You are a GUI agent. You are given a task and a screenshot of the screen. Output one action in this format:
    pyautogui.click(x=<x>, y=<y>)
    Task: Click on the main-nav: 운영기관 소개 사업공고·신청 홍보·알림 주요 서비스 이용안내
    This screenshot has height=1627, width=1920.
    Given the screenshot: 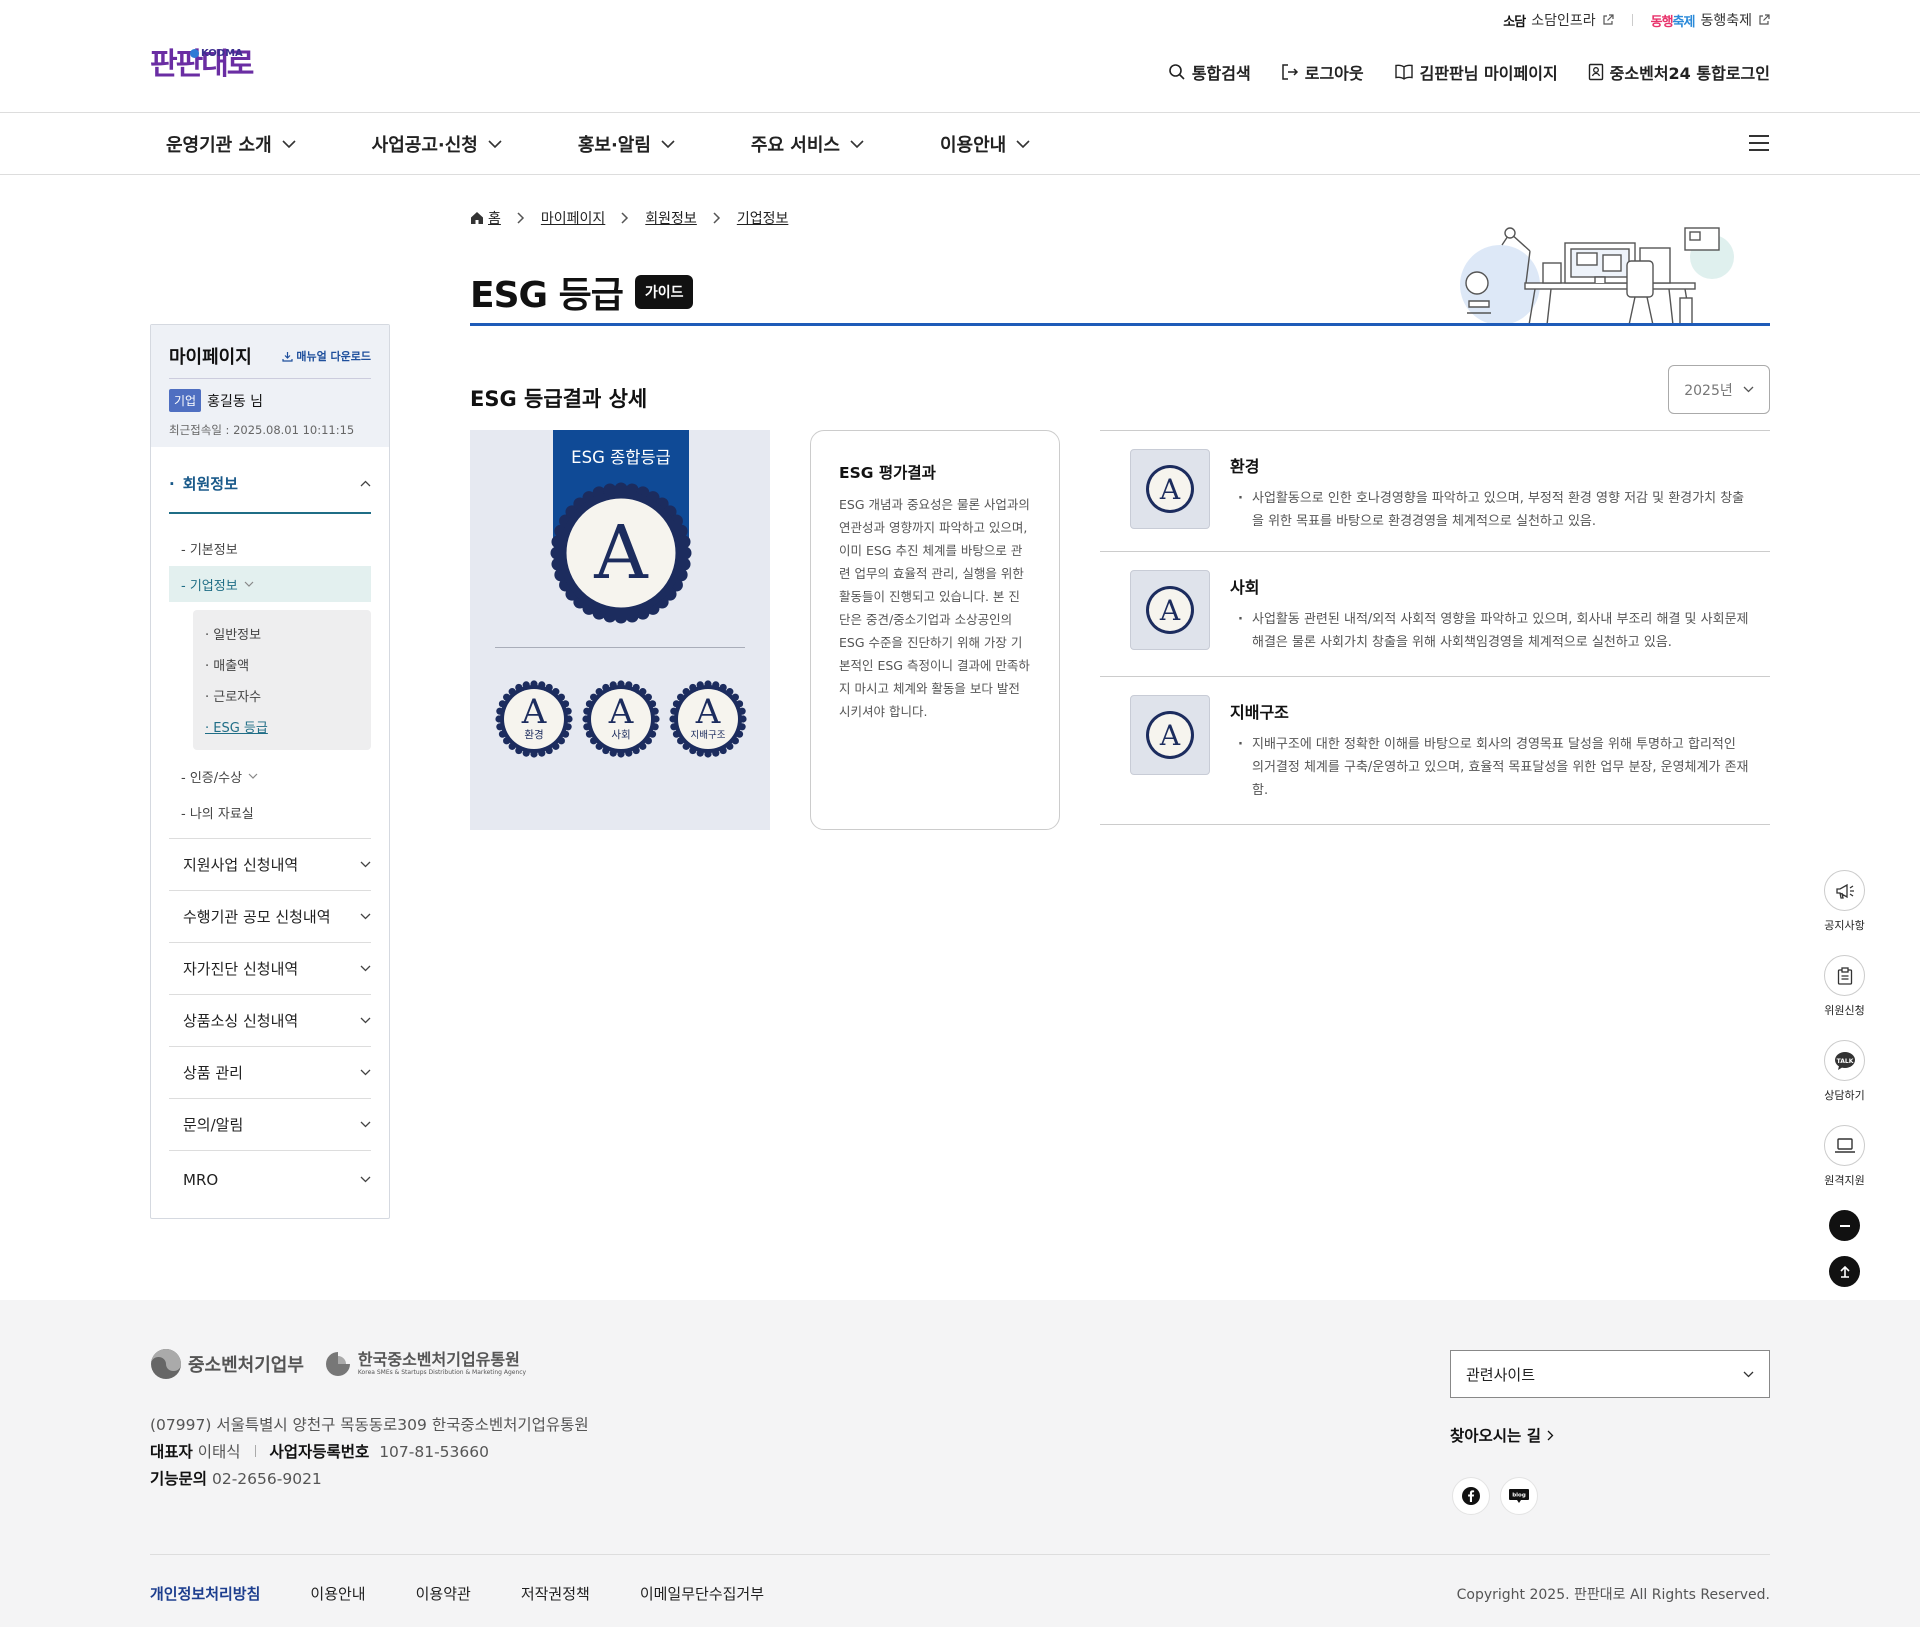 What is the action you would take?
    pyautogui.click(x=620, y=144)
    